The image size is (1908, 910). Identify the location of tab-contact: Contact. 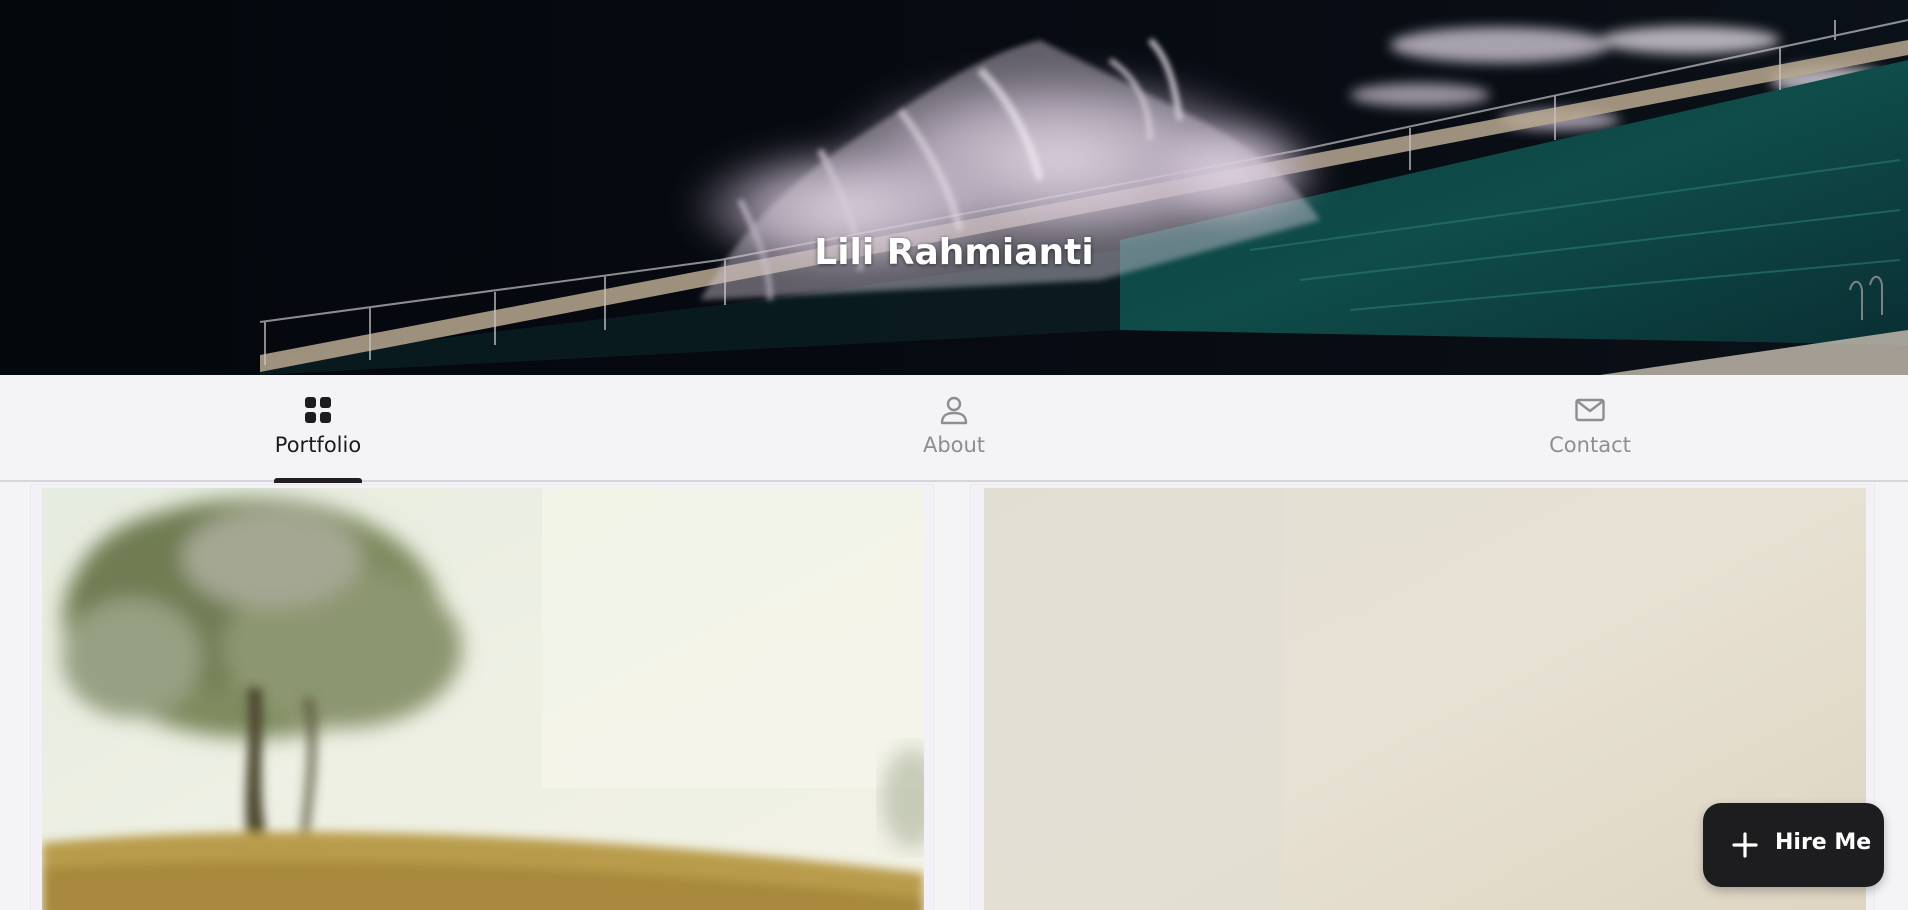
(1590, 428).